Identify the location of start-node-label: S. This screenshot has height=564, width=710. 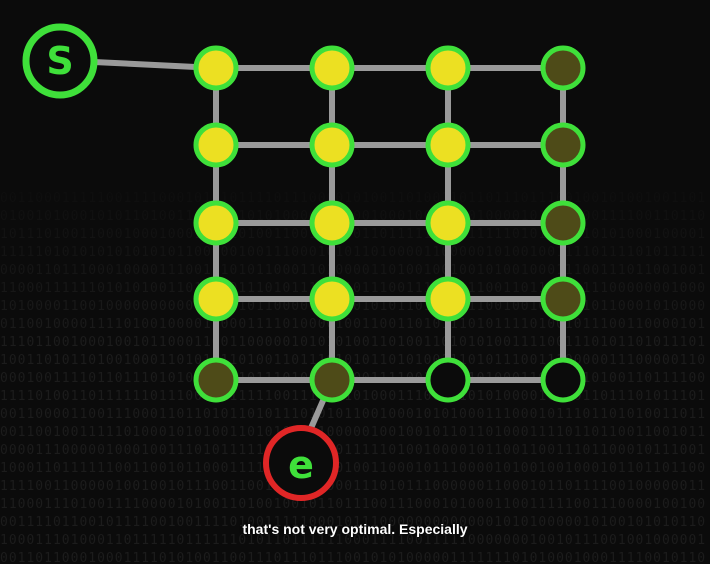
(59, 61).